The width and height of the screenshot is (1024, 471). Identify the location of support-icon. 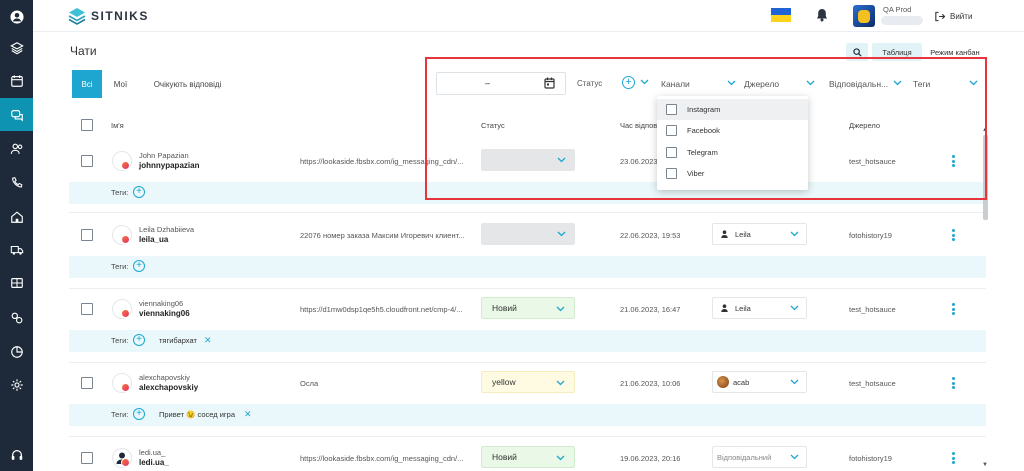
(16, 454).